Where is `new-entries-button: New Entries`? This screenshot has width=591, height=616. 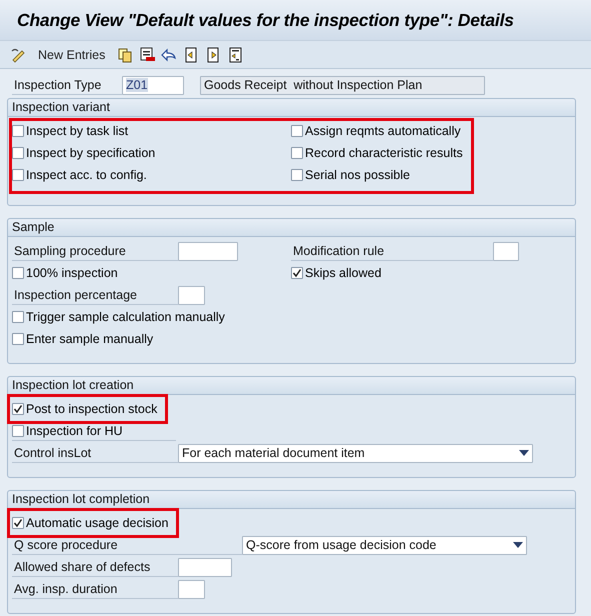 new-entries-button: New Entries is located at coordinates (72, 55).